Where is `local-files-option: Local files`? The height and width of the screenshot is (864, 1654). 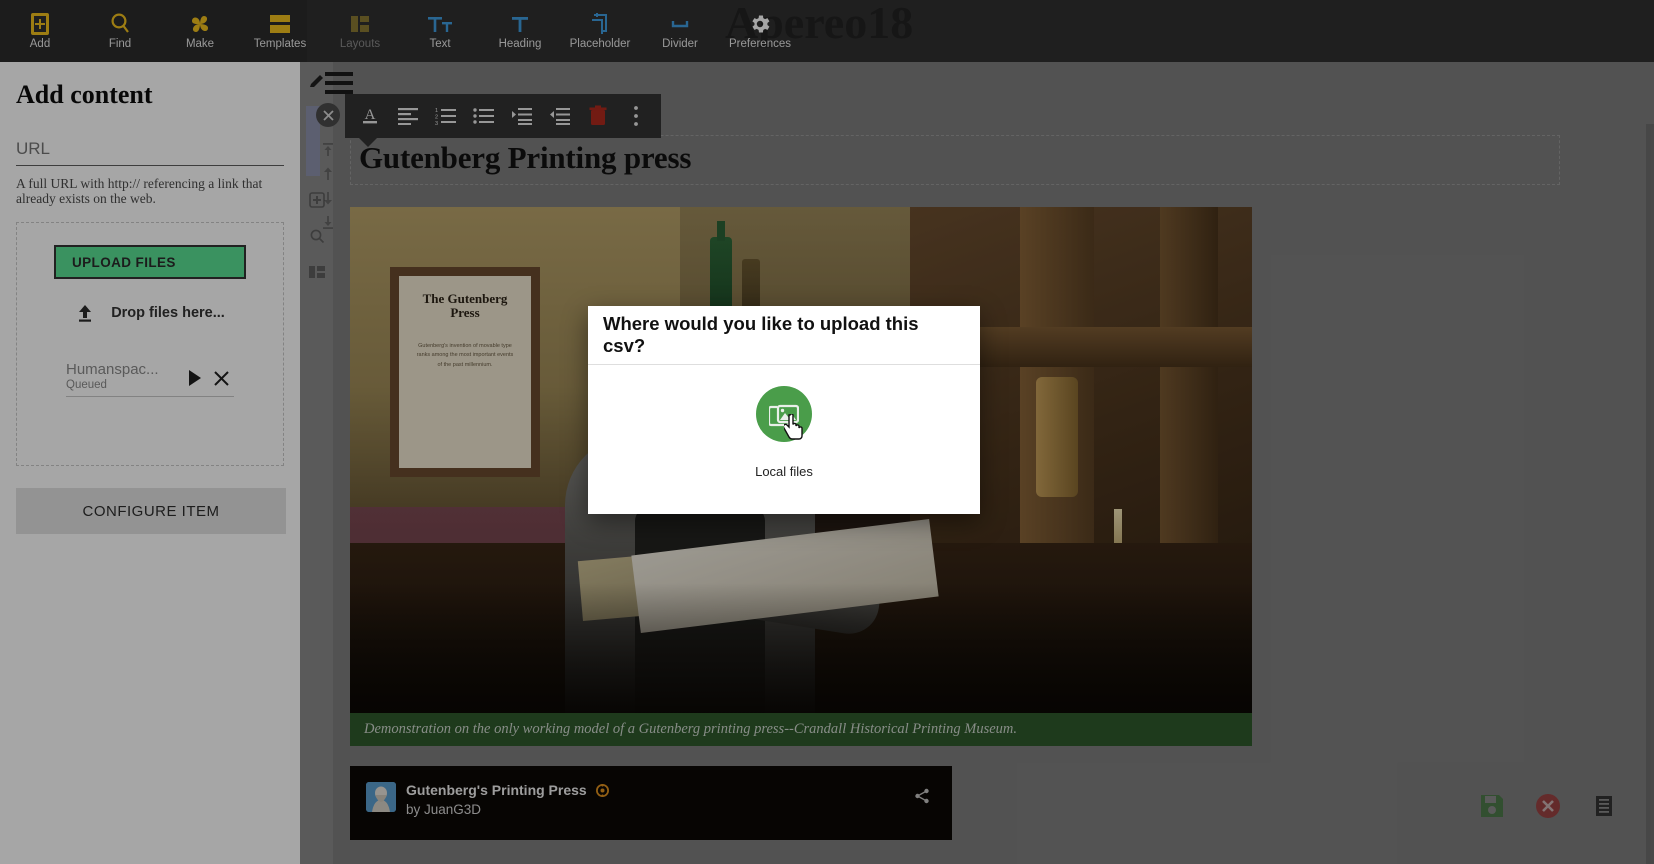 local-files-option: Local files is located at coordinates (784, 432).